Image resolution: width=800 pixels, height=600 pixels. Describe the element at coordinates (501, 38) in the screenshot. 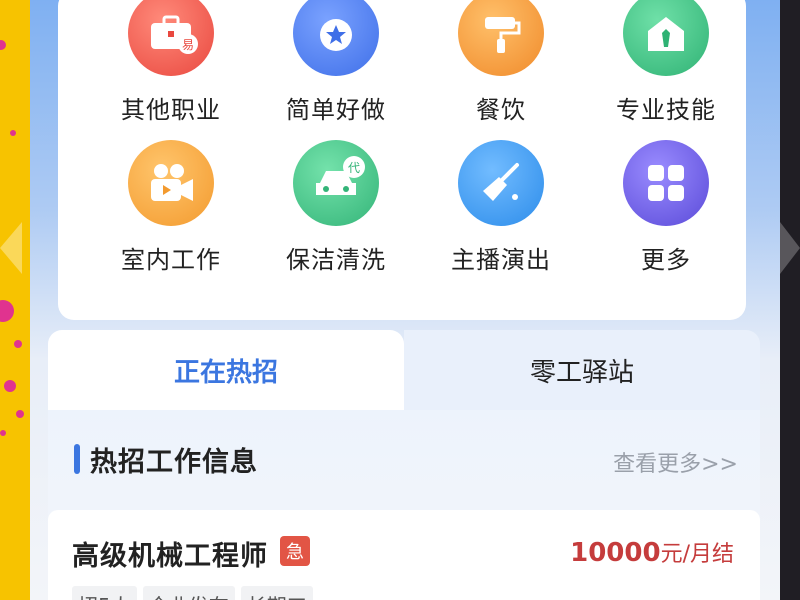

I see `paint-roller-icon` at that location.